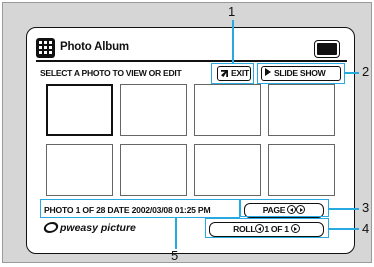 The width and height of the screenshot is (374, 267). Describe the element at coordinates (175, 255) in the screenshot. I see `callout-5: 5` at that location.